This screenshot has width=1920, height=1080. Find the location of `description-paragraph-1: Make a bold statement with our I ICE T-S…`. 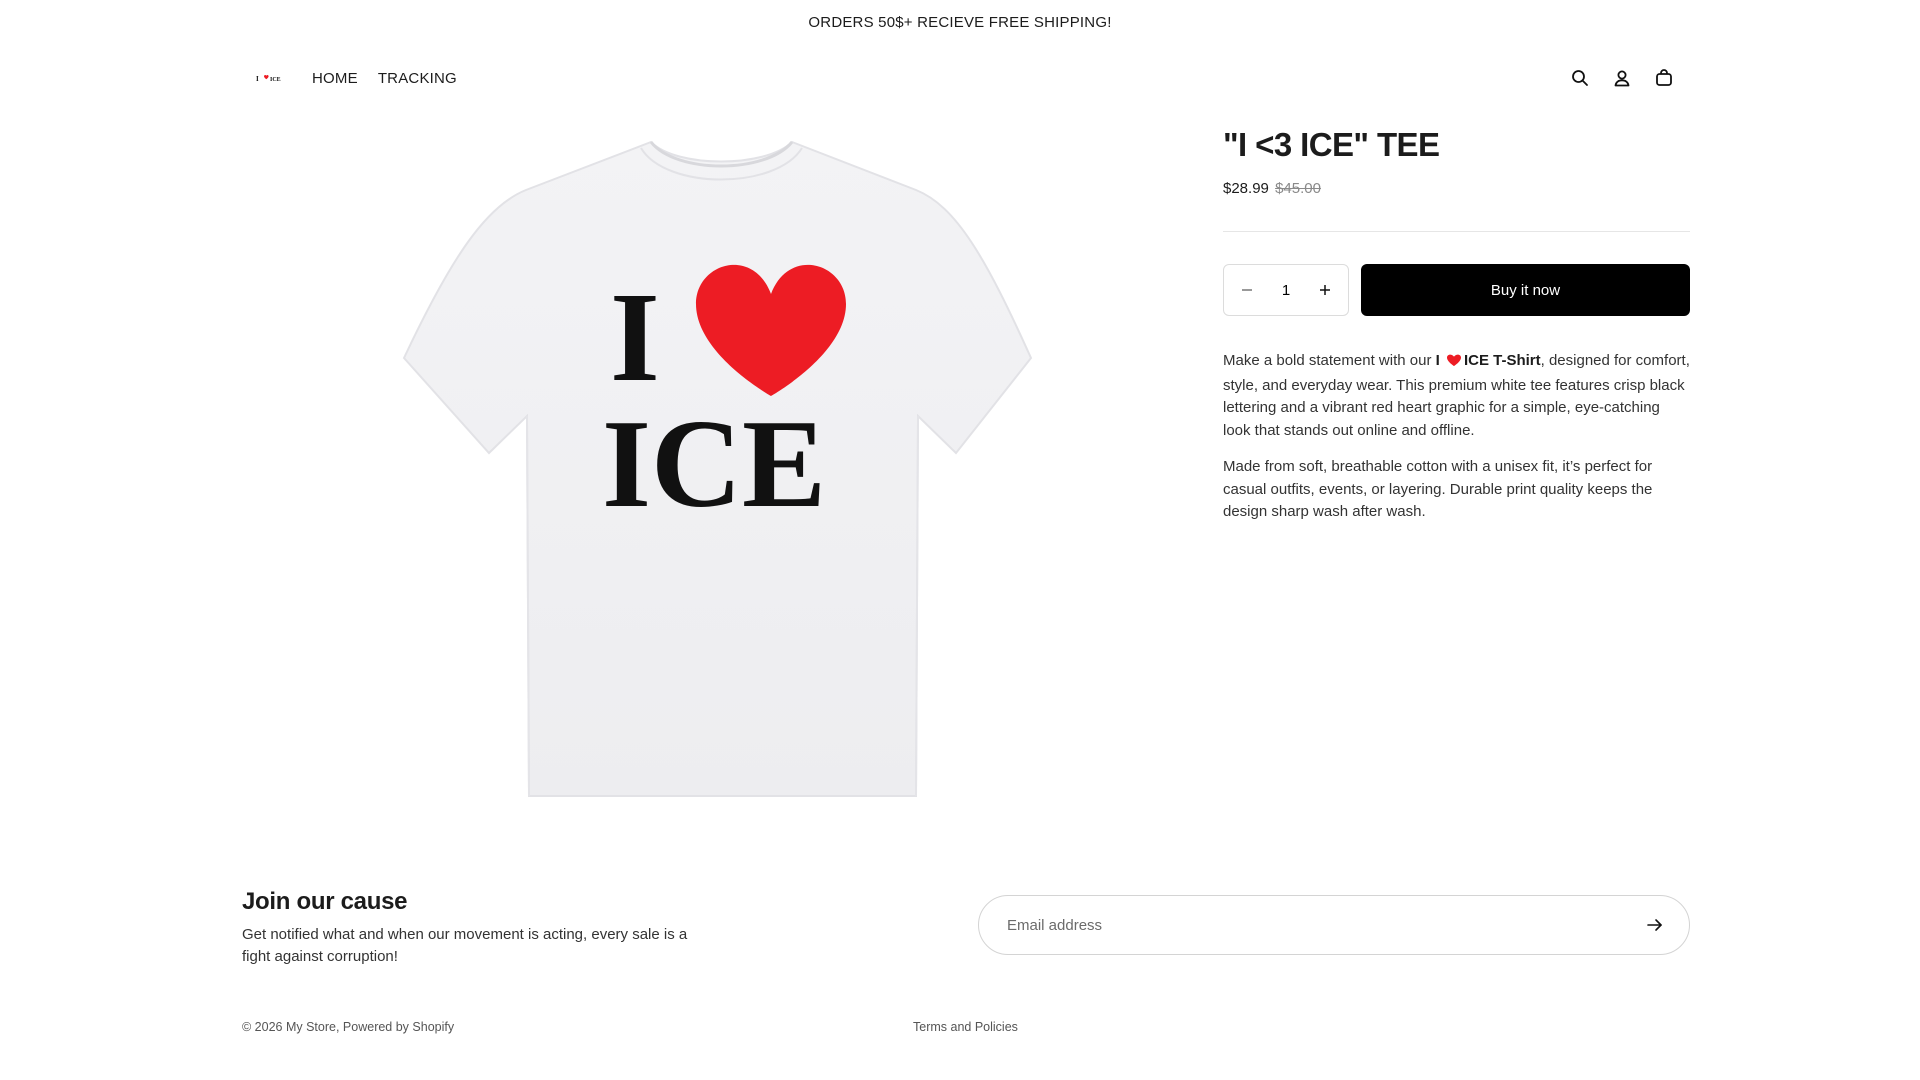

description-paragraph-1: Make a bold statement with our I ICE T-S… is located at coordinates (1456, 396).